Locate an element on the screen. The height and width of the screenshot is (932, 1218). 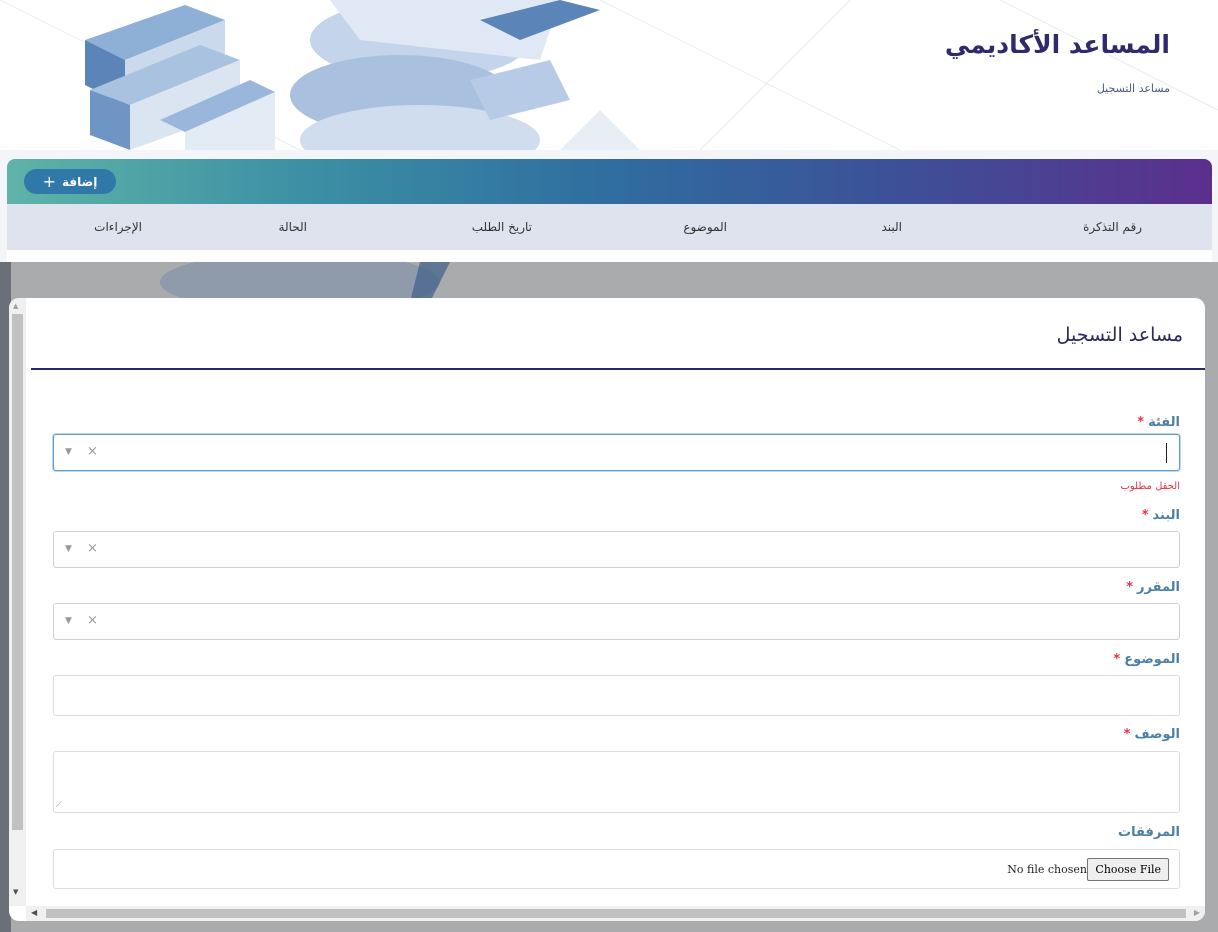
scroll-left-icon: ◀ is located at coordinates (34, 912).